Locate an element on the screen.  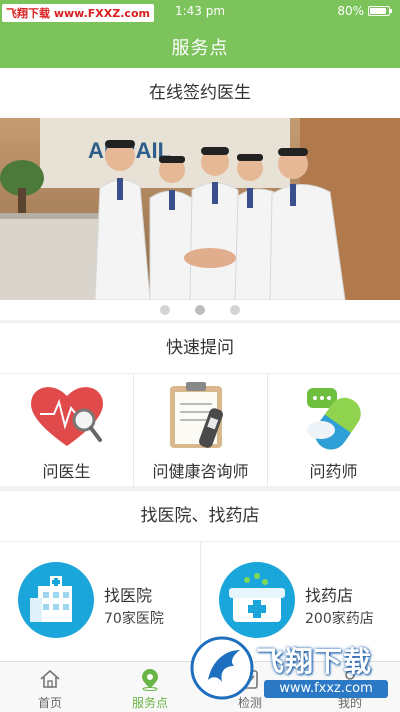
watermark-url: www.fxxz.com is located at coordinates (326, 689).